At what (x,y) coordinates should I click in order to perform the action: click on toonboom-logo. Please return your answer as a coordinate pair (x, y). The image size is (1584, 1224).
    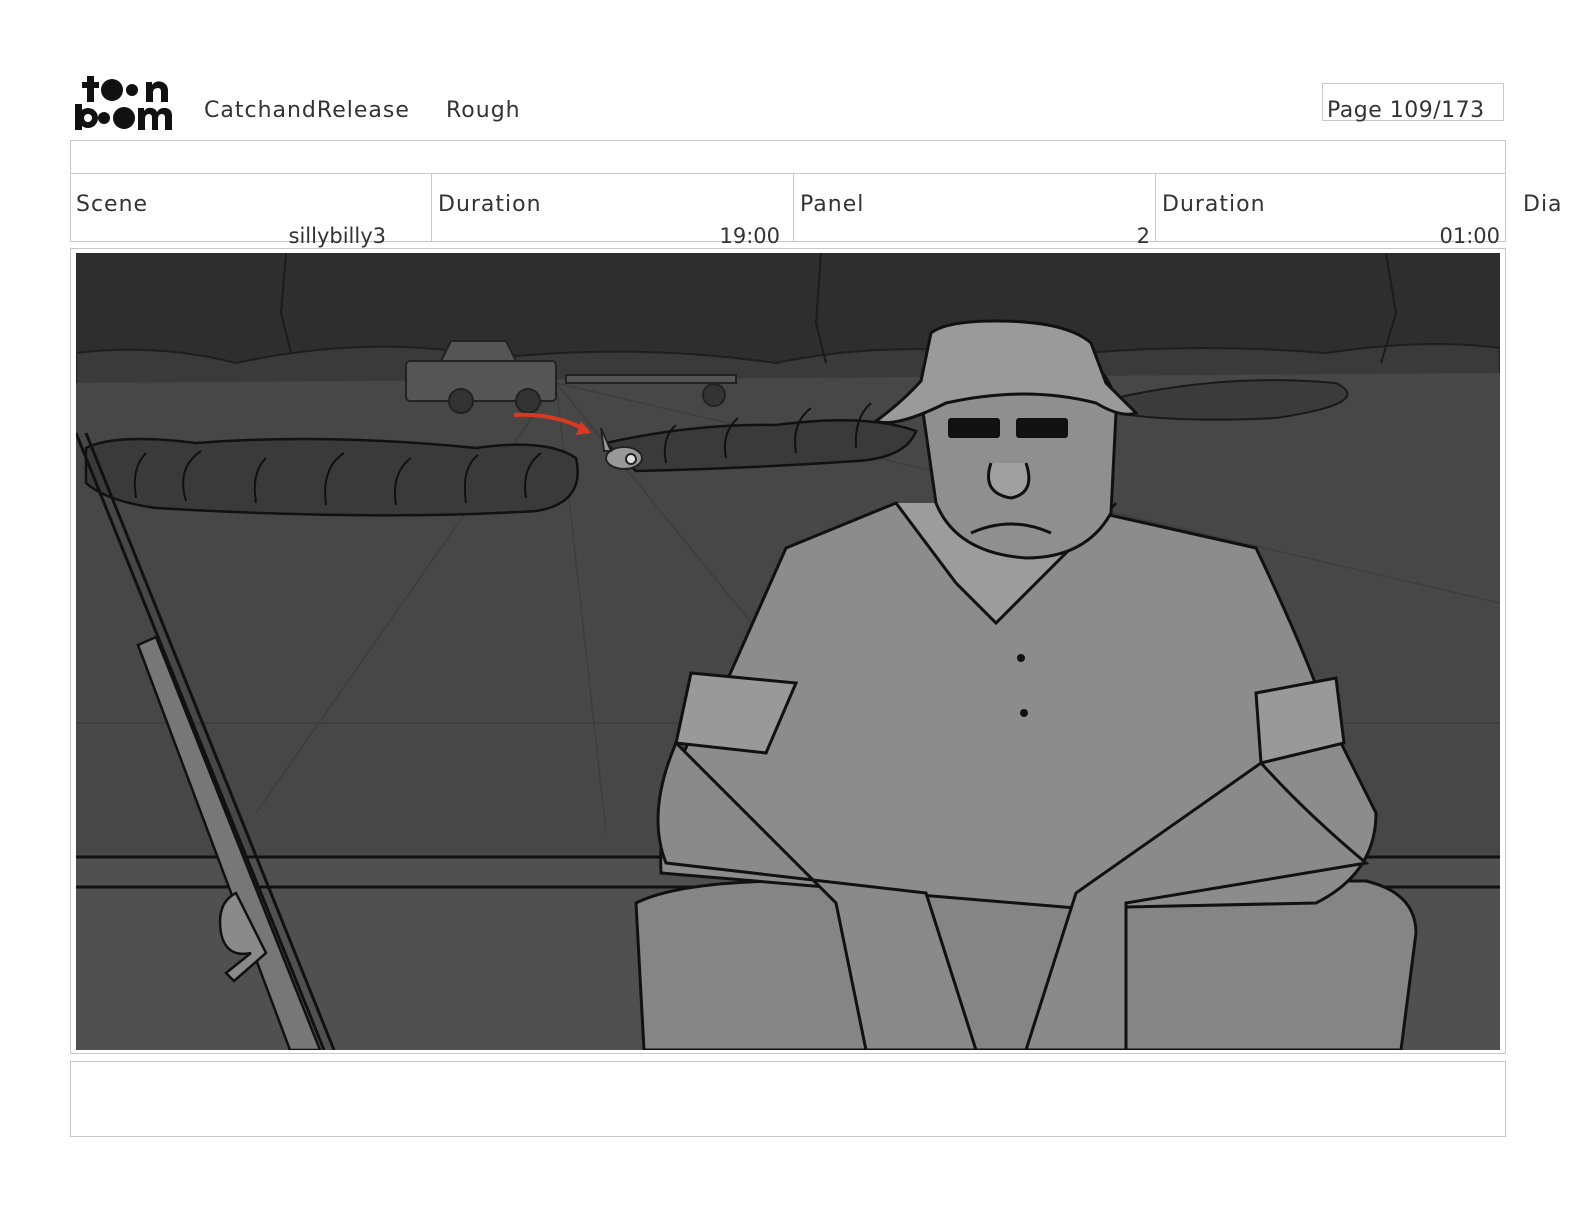
    Looking at the image, I should click on (128, 102).